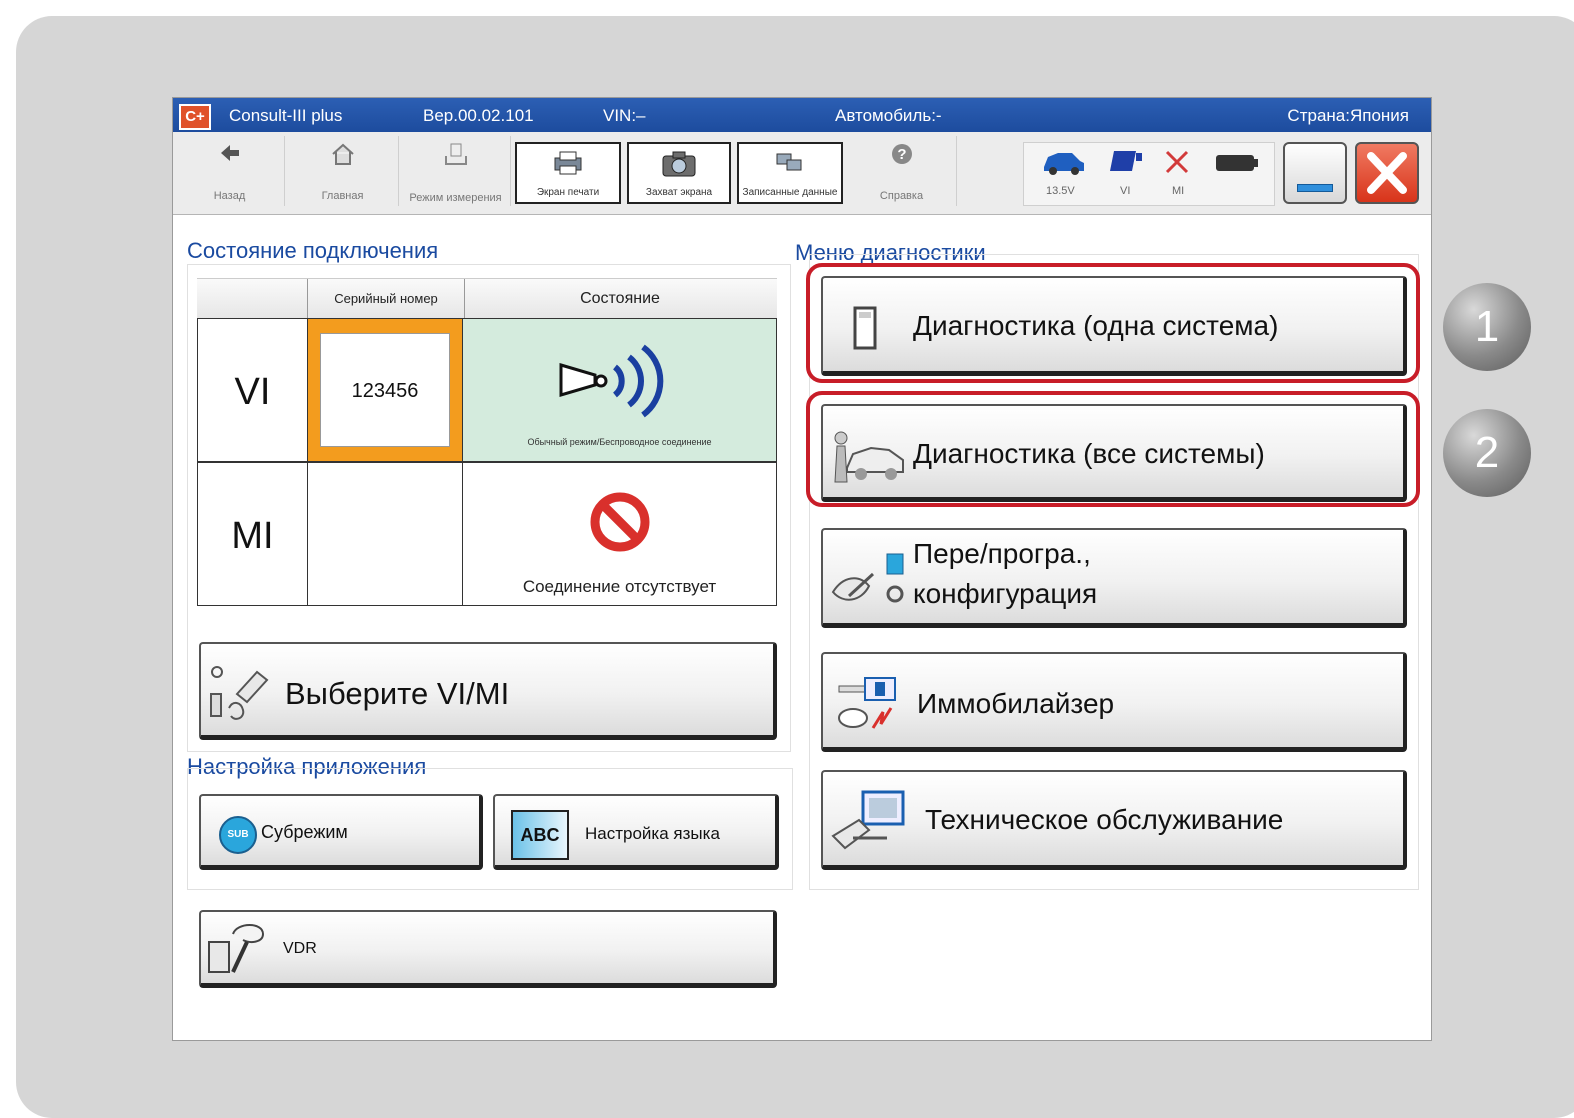  I want to click on mi-disconnected-icon, so click(1177, 162).